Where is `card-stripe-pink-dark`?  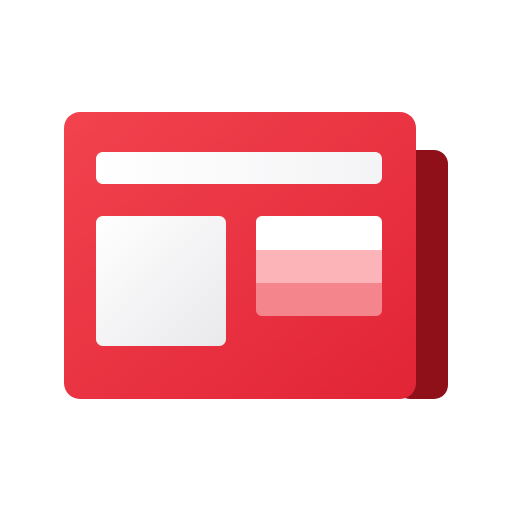 card-stripe-pink-dark is located at coordinates (319, 299).